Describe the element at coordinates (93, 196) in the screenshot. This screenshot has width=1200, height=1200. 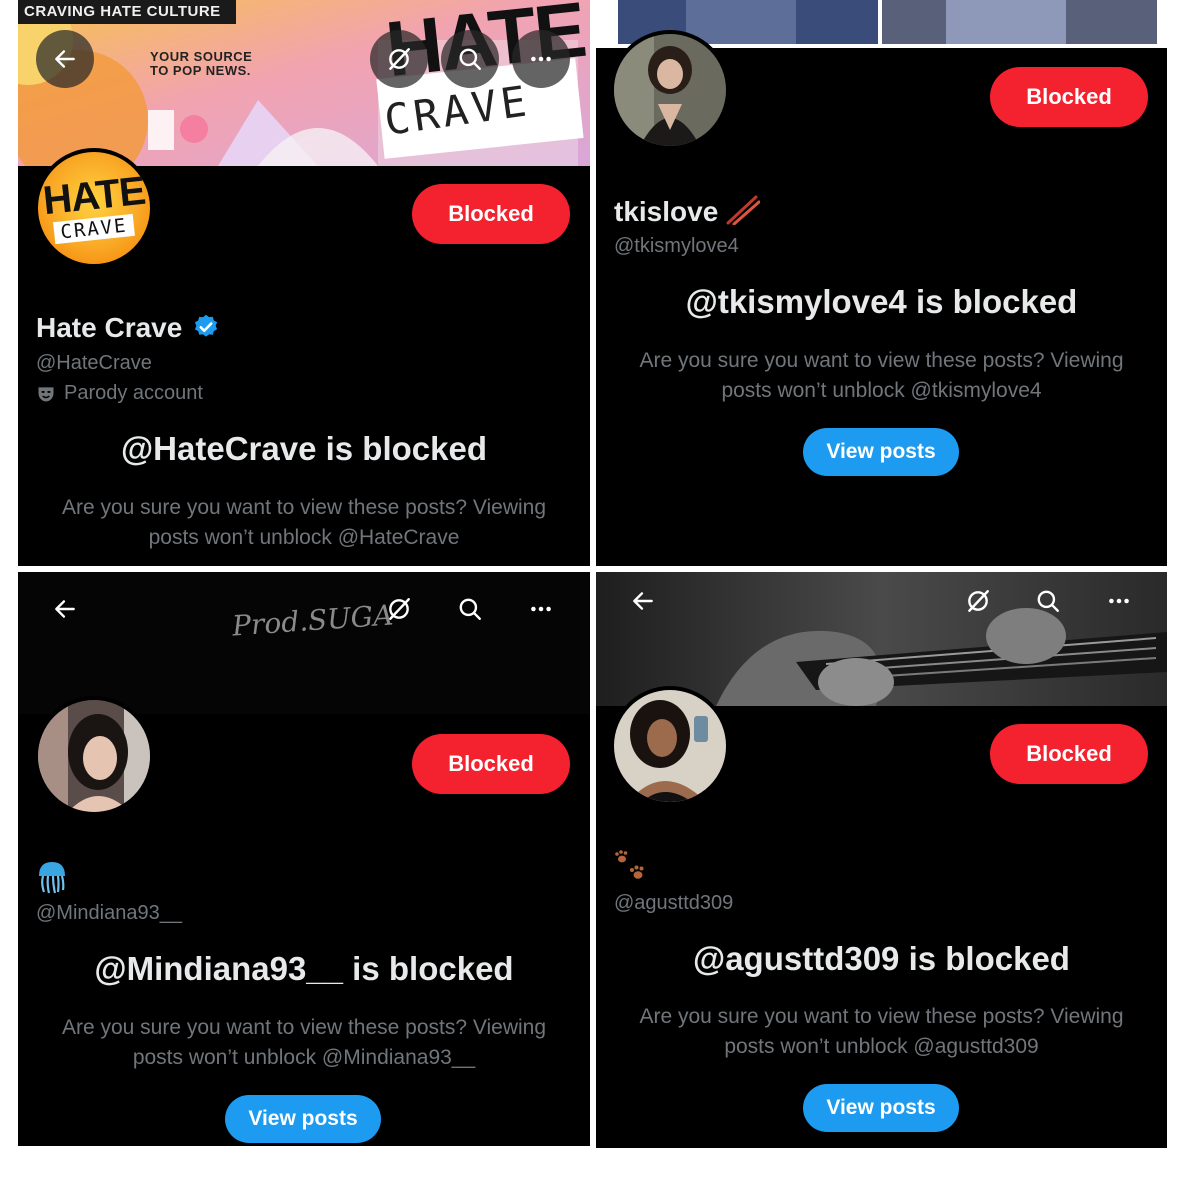
I see `avatar-logo-hate: HATE` at that location.